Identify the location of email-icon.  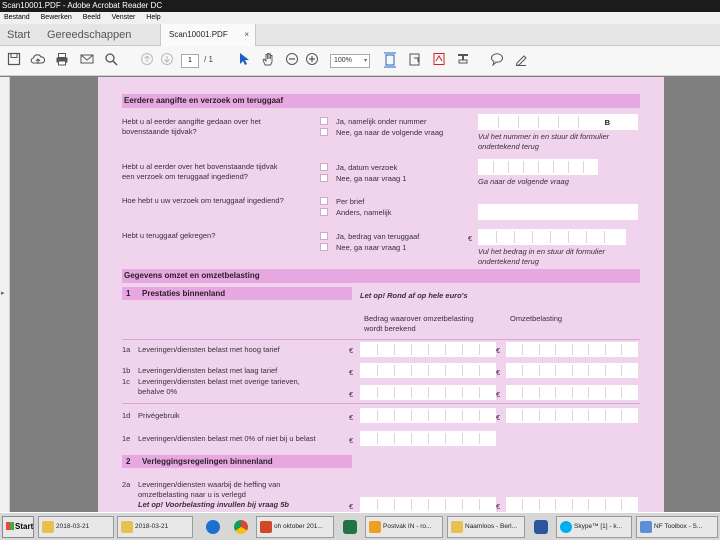
(87, 61).